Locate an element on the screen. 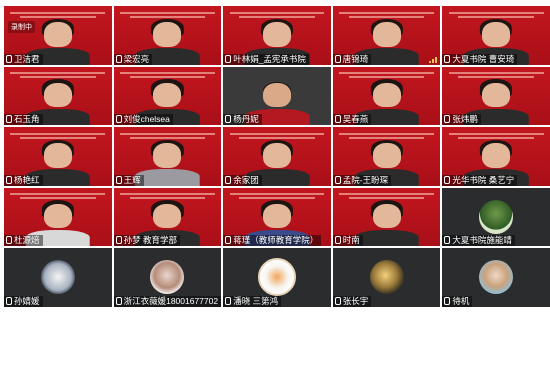 This screenshot has width=550, height=367. participant-tile: 蒋瑾（教师教育学院） is located at coordinates (277, 216).